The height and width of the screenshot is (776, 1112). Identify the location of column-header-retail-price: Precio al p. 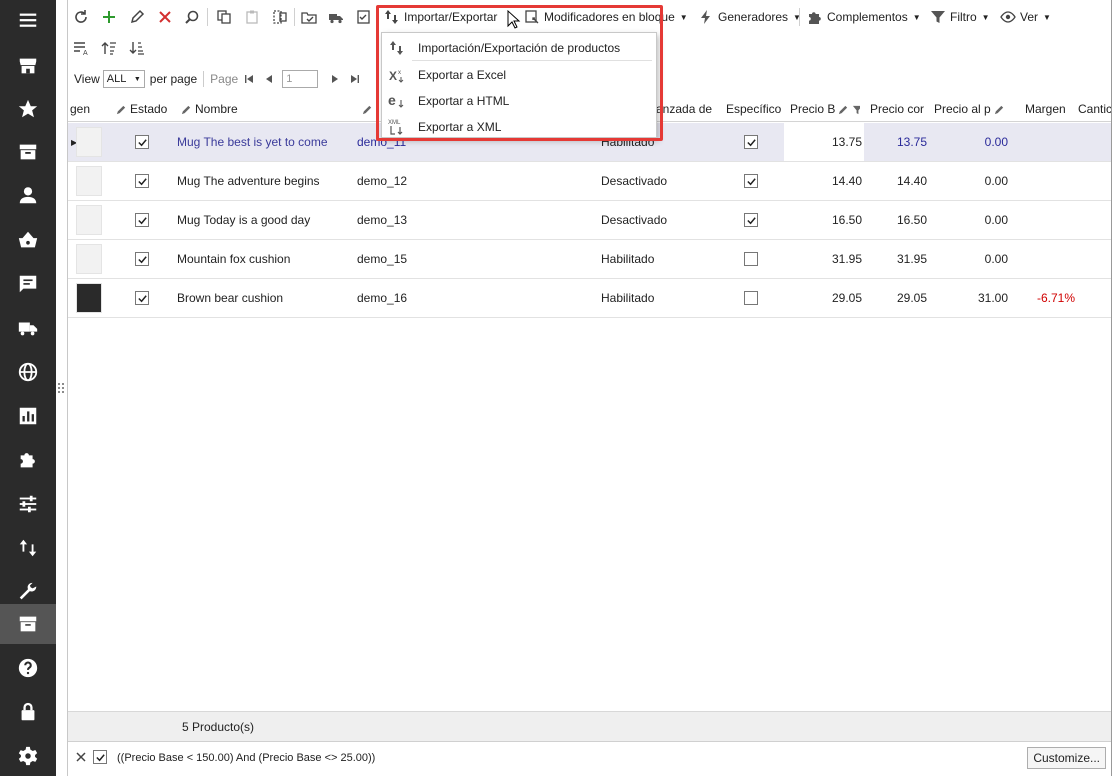
(970, 109).